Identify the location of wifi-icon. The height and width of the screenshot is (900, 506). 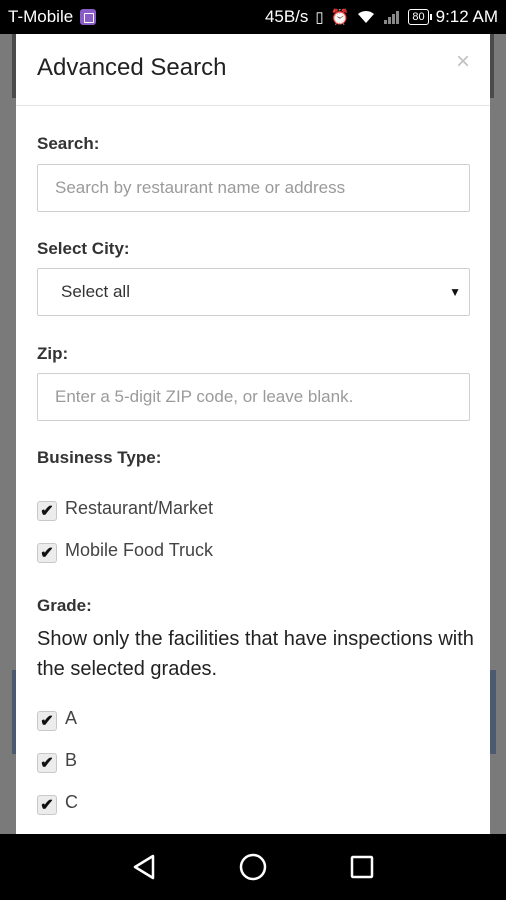
(366, 16).